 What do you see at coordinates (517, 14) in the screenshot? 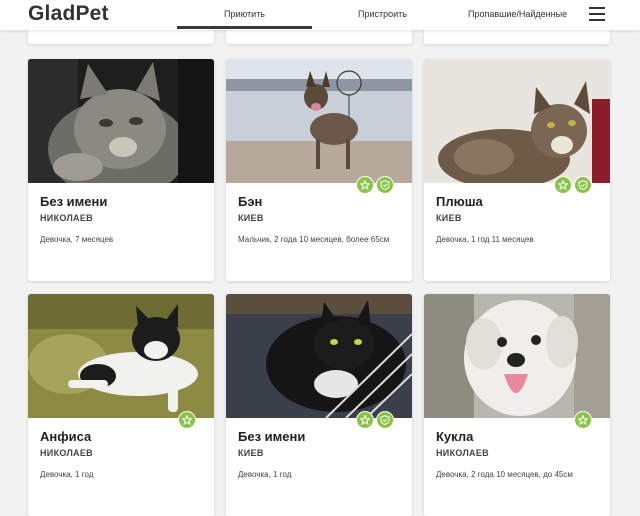
I see `nav-lost-found: Пропавшие/Найденные` at bounding box center [517, 14].